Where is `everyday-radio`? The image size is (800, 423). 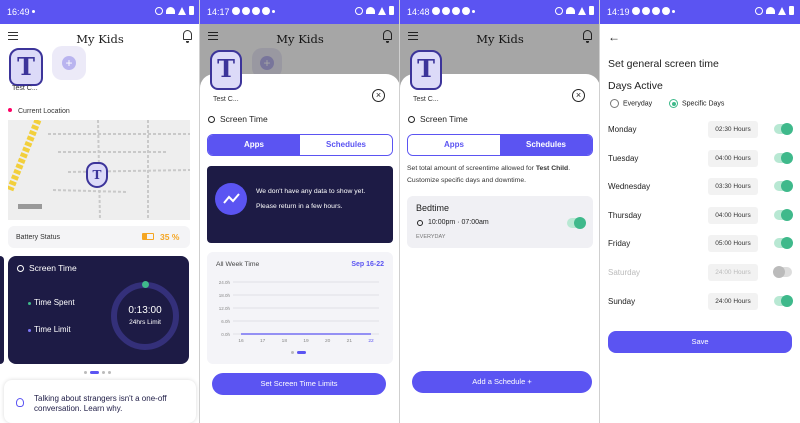 everyday-radio is located at coordinates (614, 103).